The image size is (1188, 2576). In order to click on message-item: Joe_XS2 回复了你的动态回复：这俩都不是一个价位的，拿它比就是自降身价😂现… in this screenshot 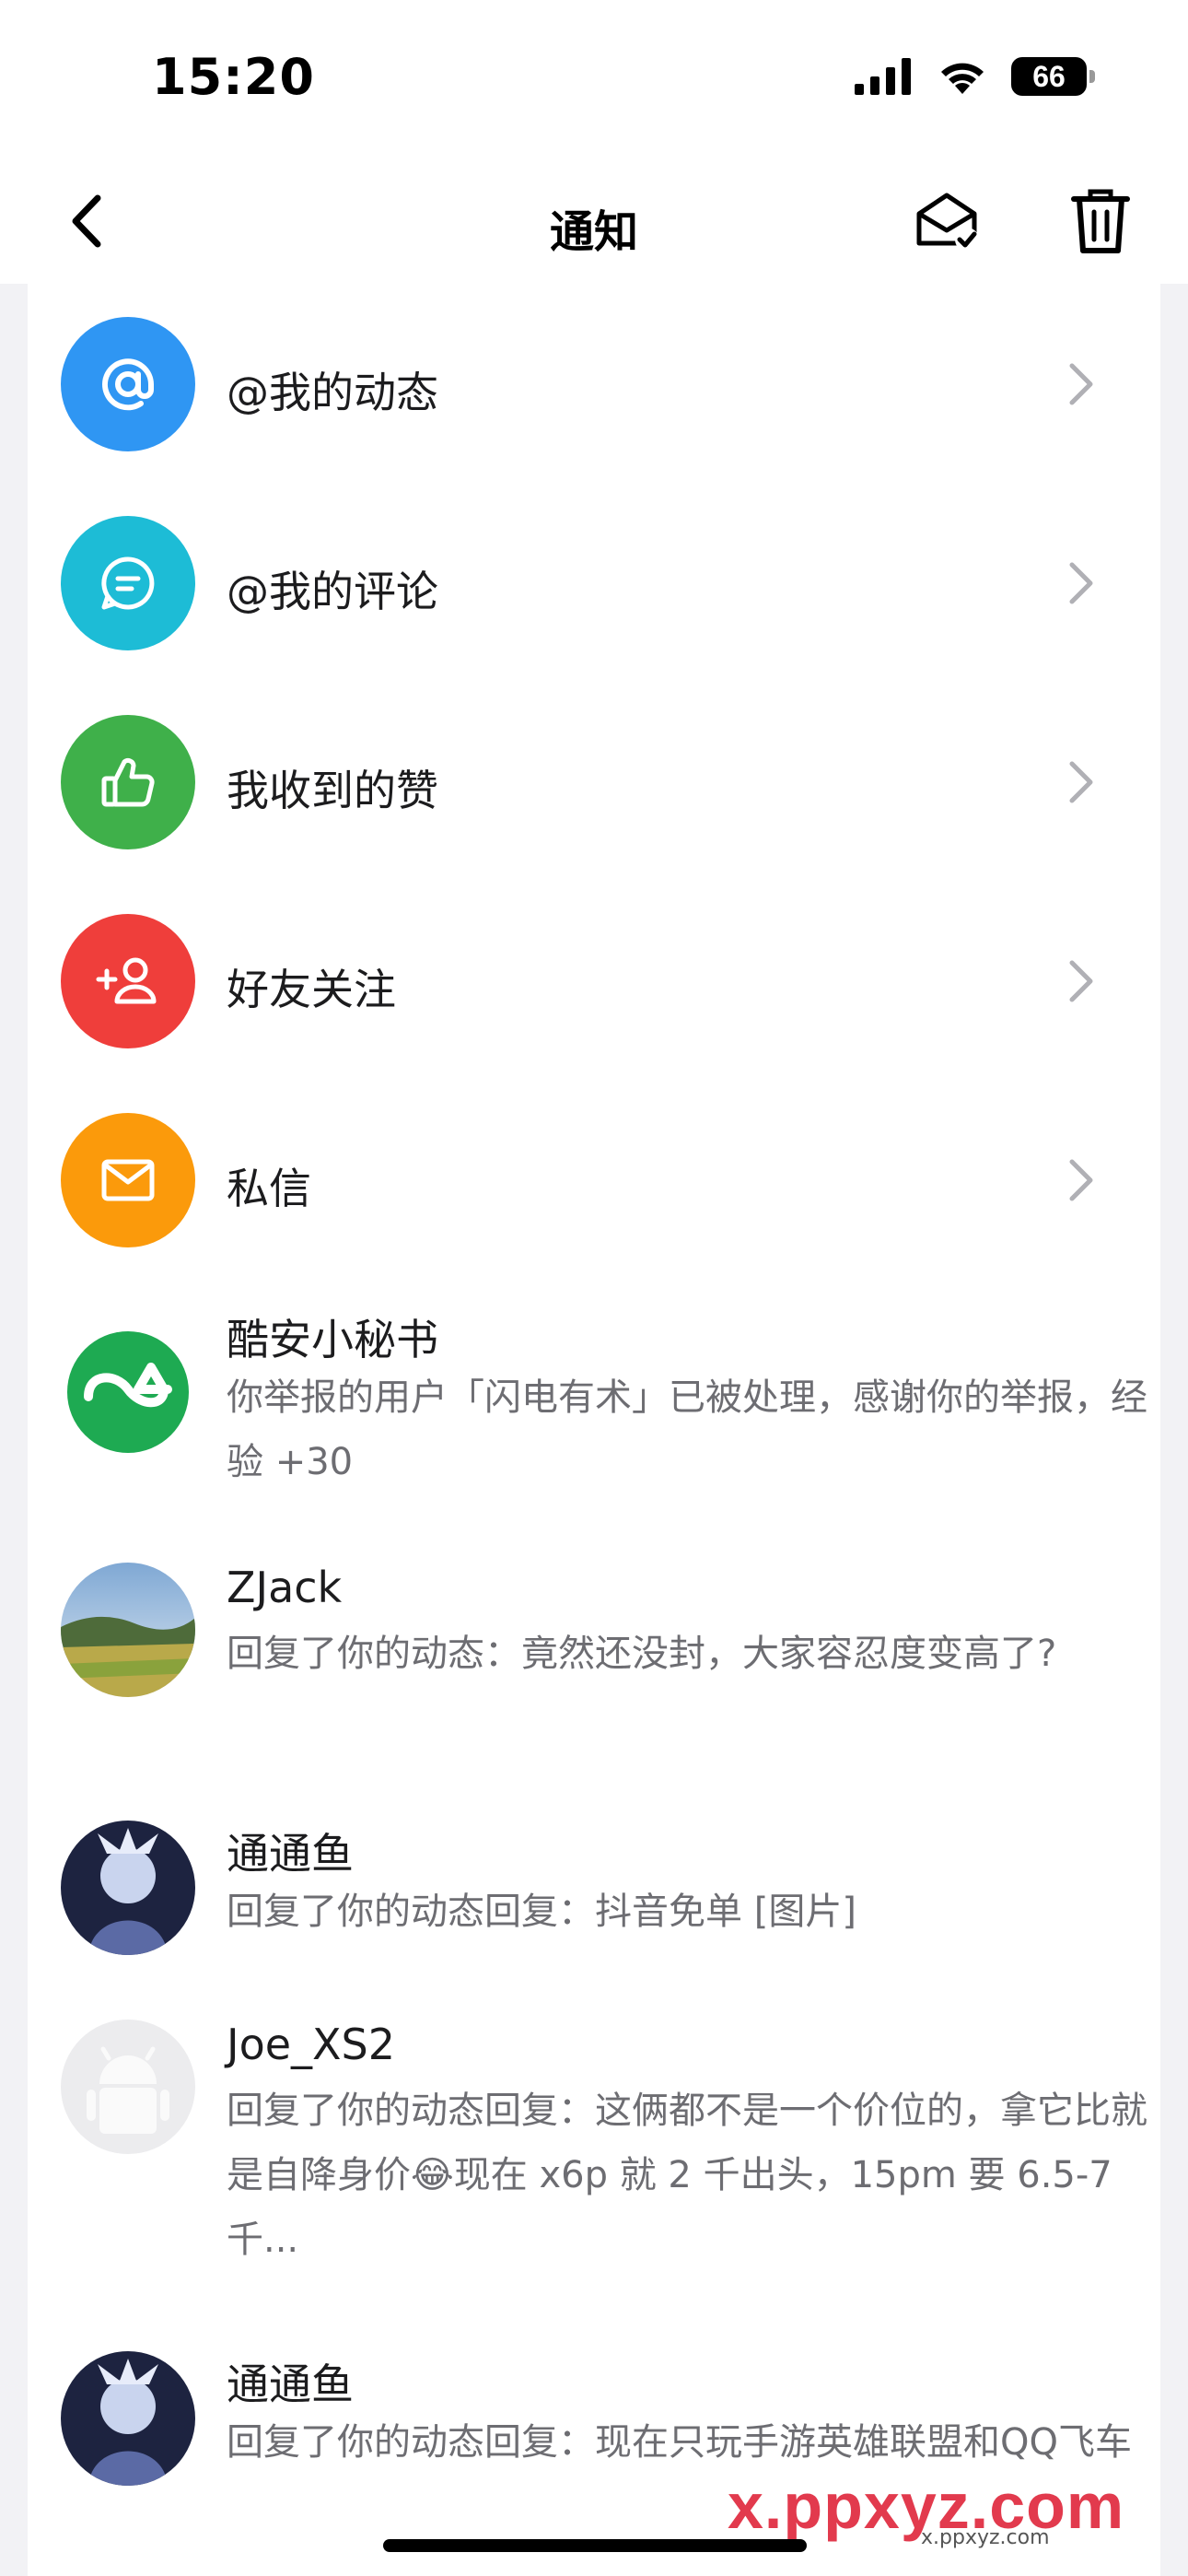, I will do `click(594, 2181)`.